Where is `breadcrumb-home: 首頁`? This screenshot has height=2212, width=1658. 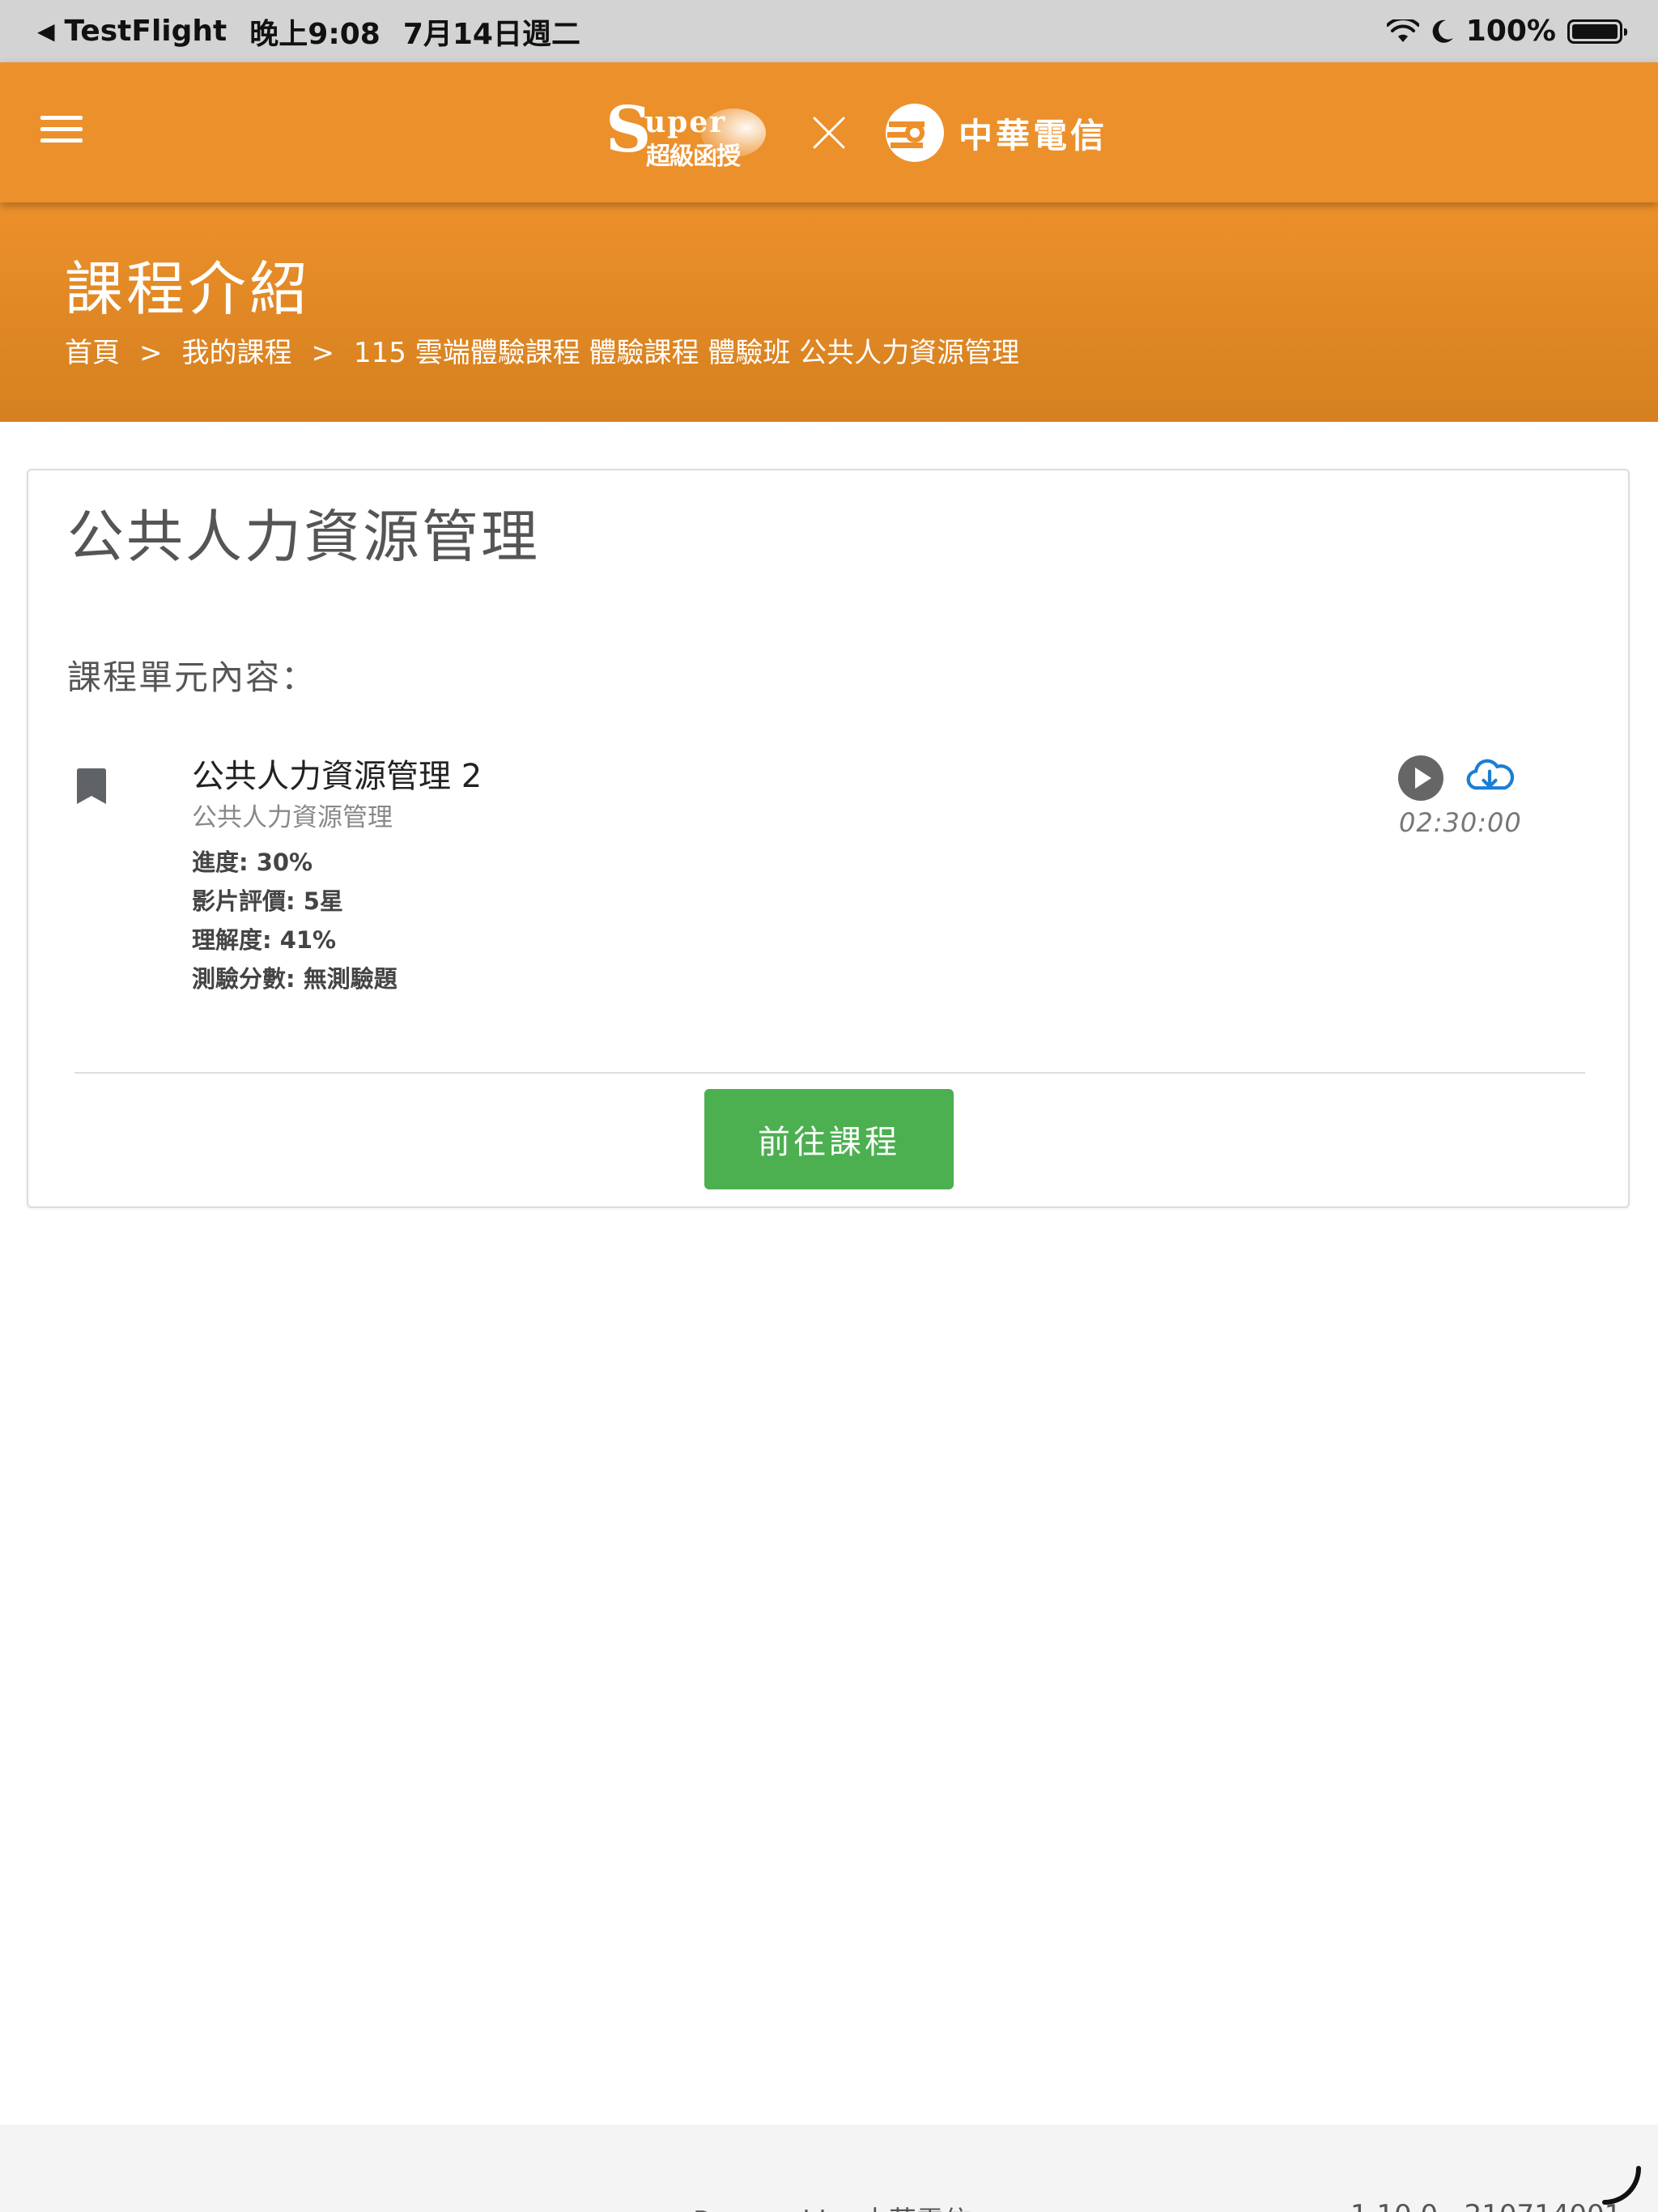
breadcrumb-home: 首頁 is located at coordinates (92, 353).